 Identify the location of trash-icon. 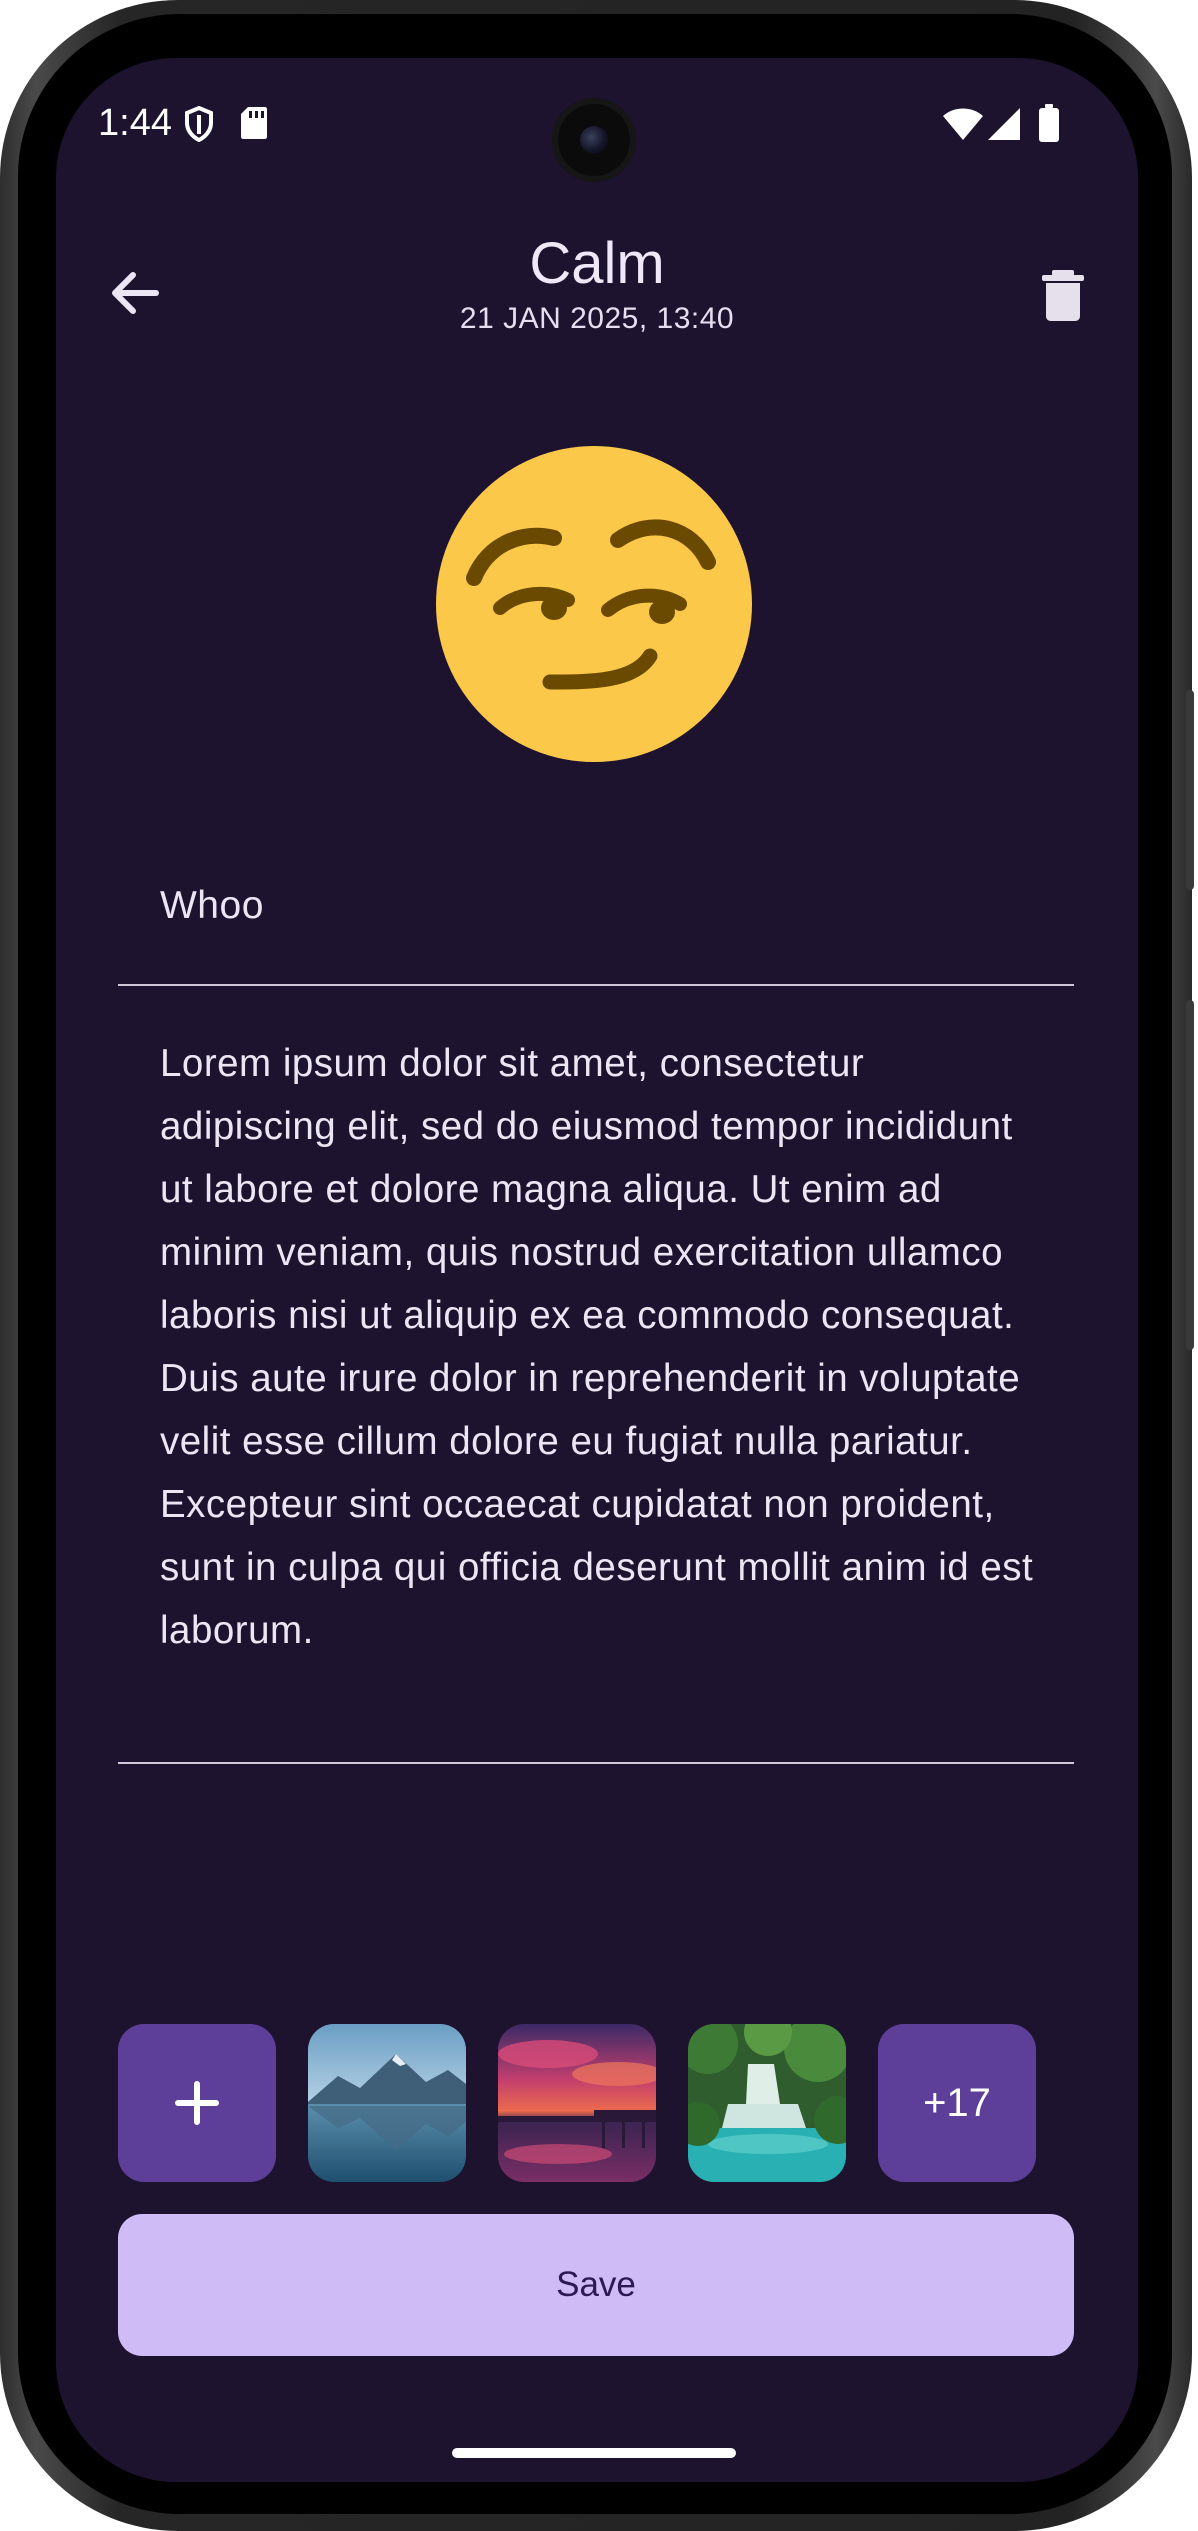
(1063, 295).